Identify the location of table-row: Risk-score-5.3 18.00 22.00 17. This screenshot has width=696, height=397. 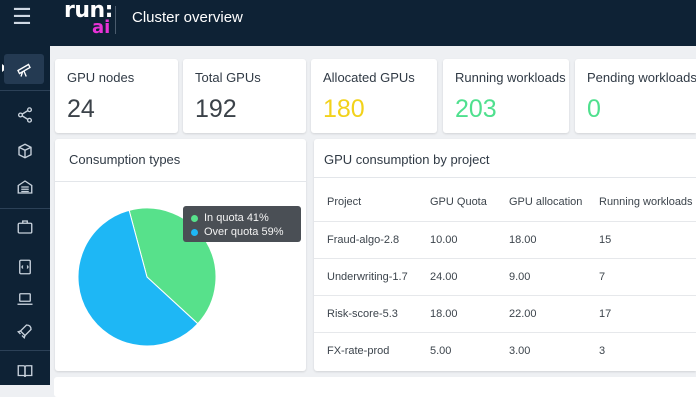
(505, 313).